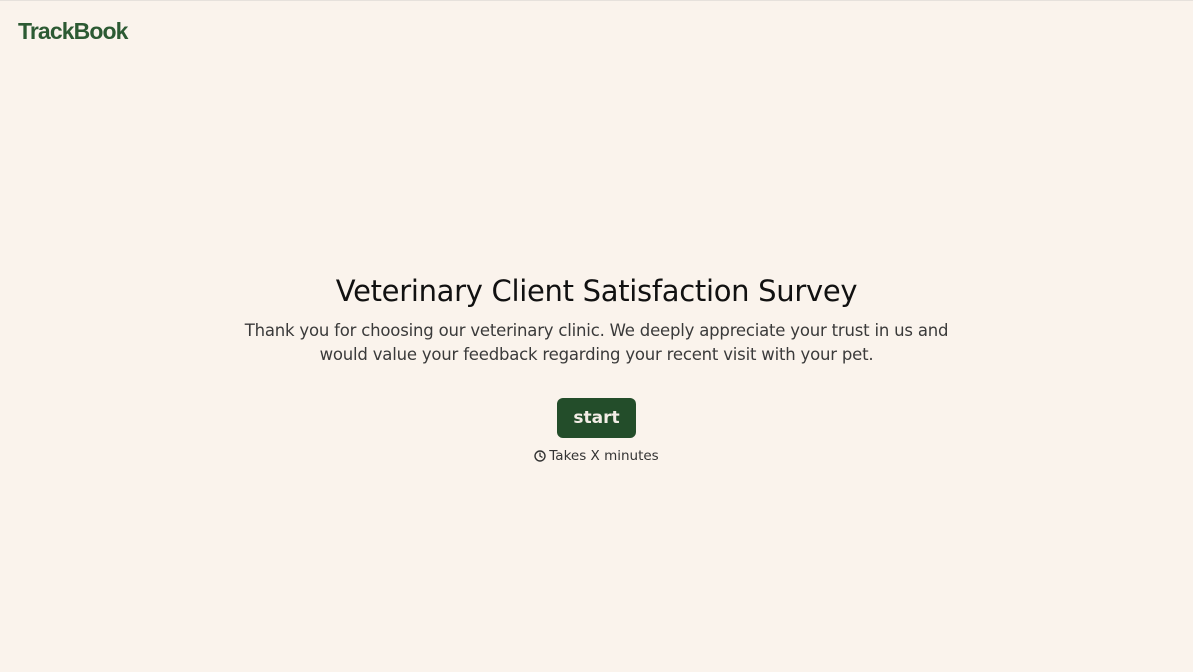  Describe the element at coordinates (596, 418) in the screenshot. I see `start-button: start` at that location.